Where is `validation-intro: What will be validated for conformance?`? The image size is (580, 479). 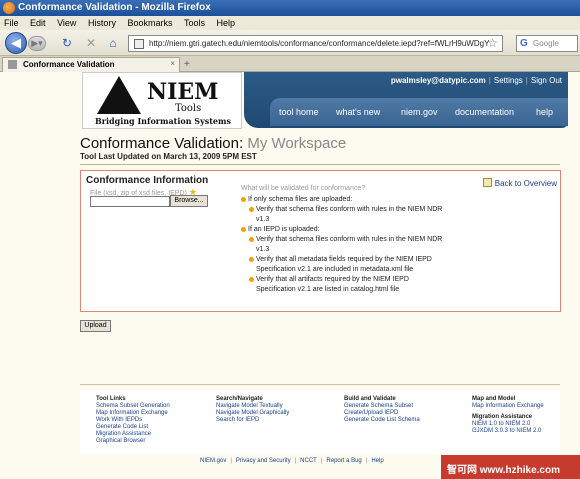 validation-intro: What will be validated for conformance? is located at coordinates (303, 188).